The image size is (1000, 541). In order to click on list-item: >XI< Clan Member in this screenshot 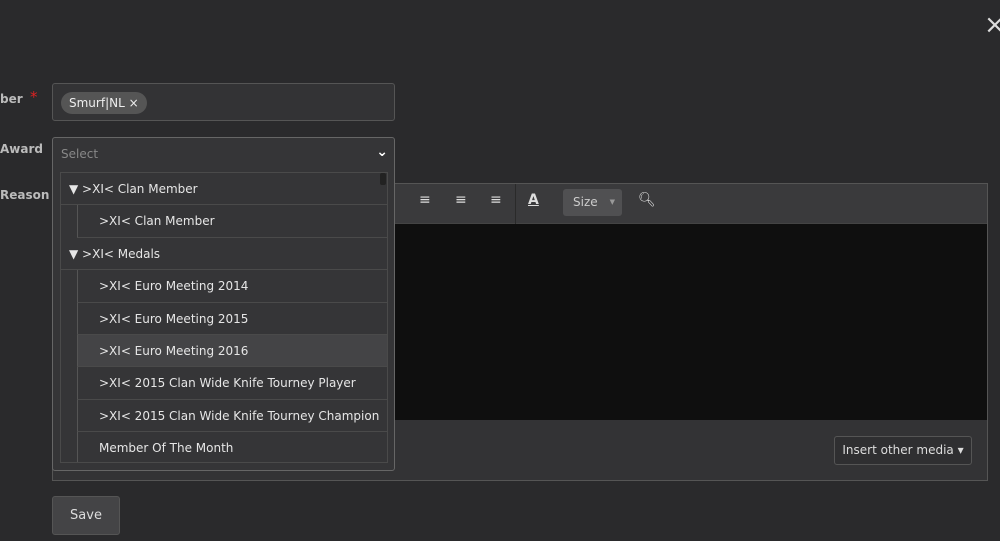, I will do `click(232, 221)`.